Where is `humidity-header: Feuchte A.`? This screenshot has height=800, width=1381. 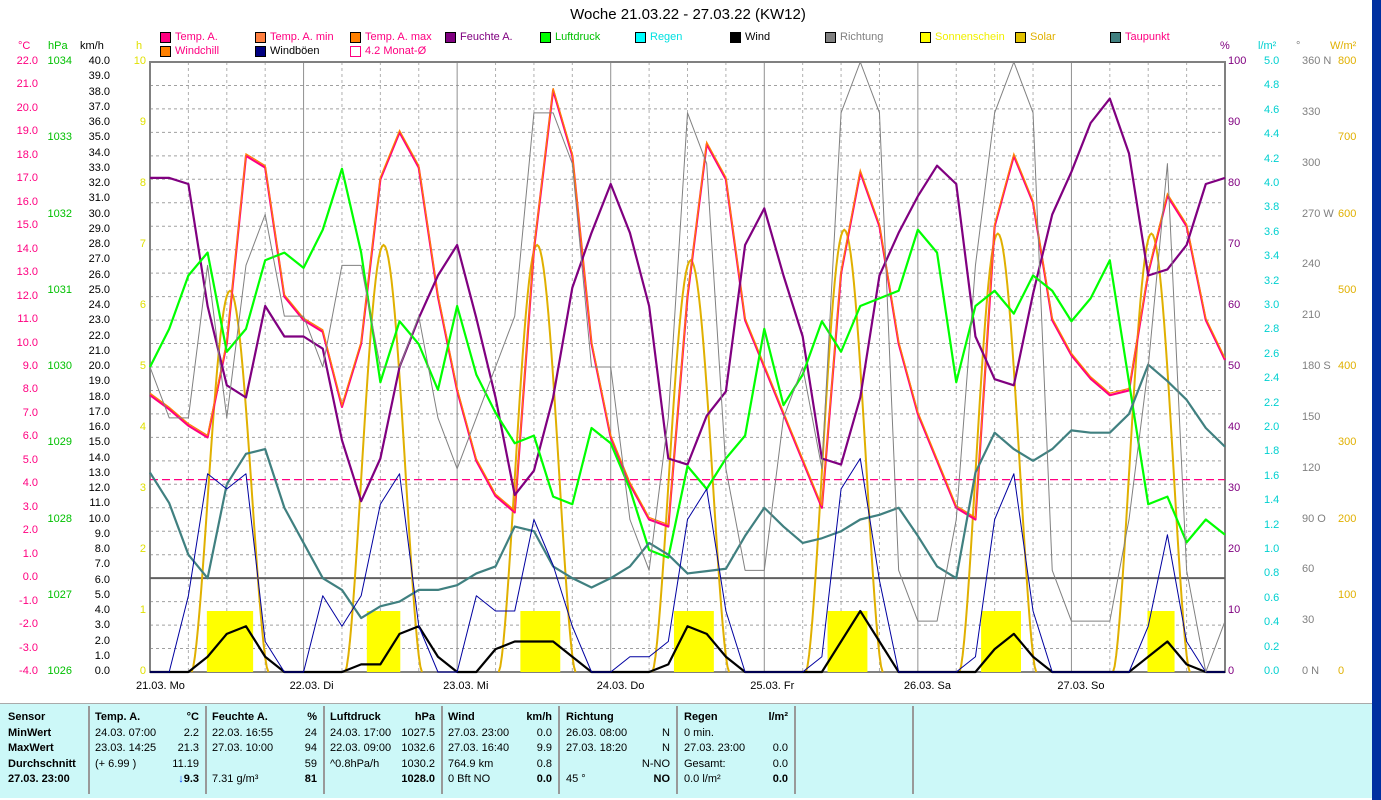 humidity-header: Feuchte A. is located at coordinates (240, 717).